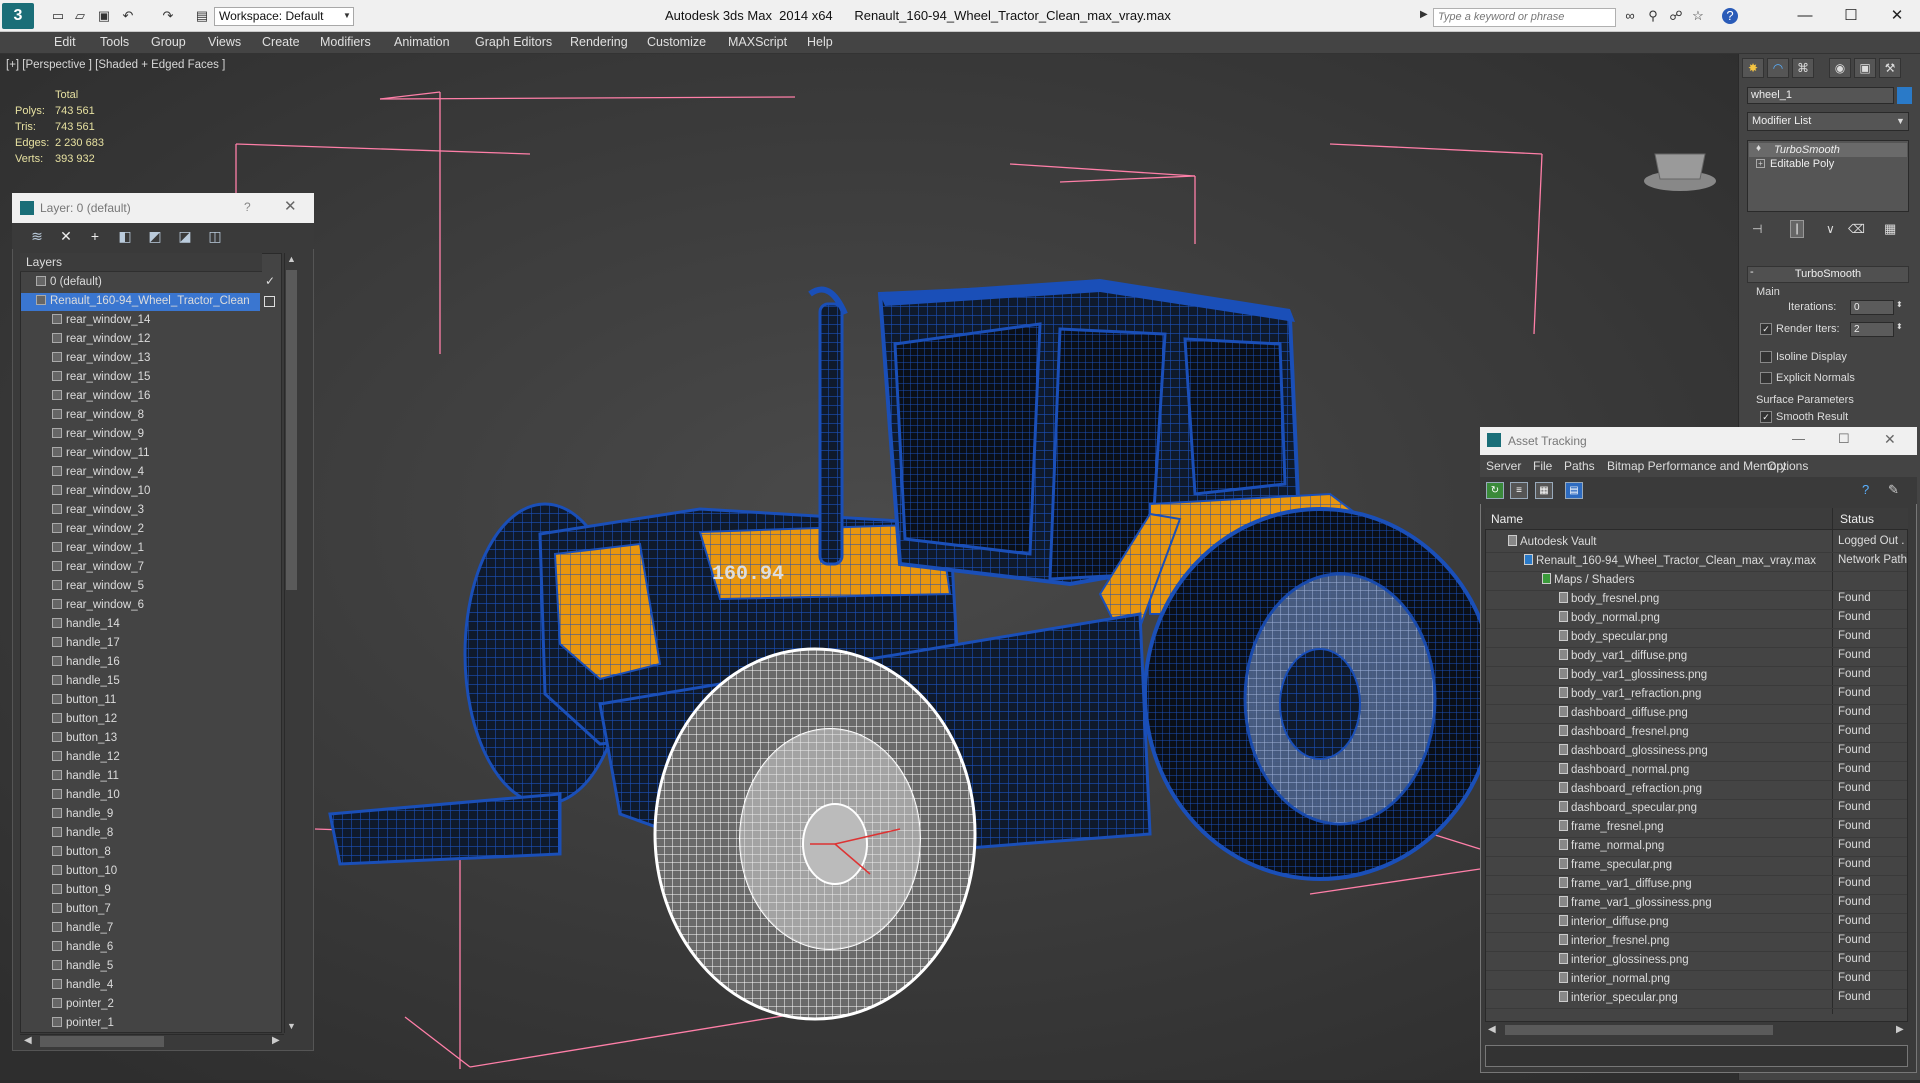  What do you see at coordinates (1730, 16) in the screenshot?
I see `help-icon: ?` at bounding box center [1730, 16].